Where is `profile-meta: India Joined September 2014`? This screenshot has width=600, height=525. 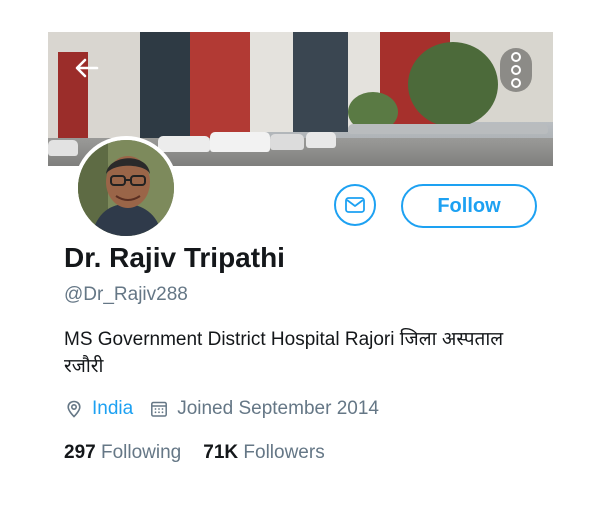
profile-meta: India Joined September 2014 is located at coordinates (221, 409).